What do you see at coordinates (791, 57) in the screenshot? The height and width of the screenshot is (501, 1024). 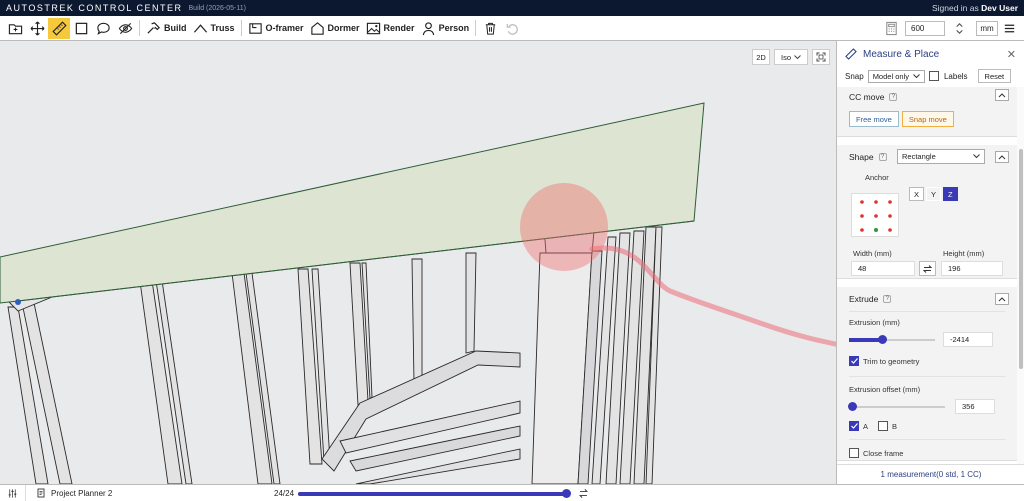 I see `view-iso-select: Iso` at bounding box center [791, 57].